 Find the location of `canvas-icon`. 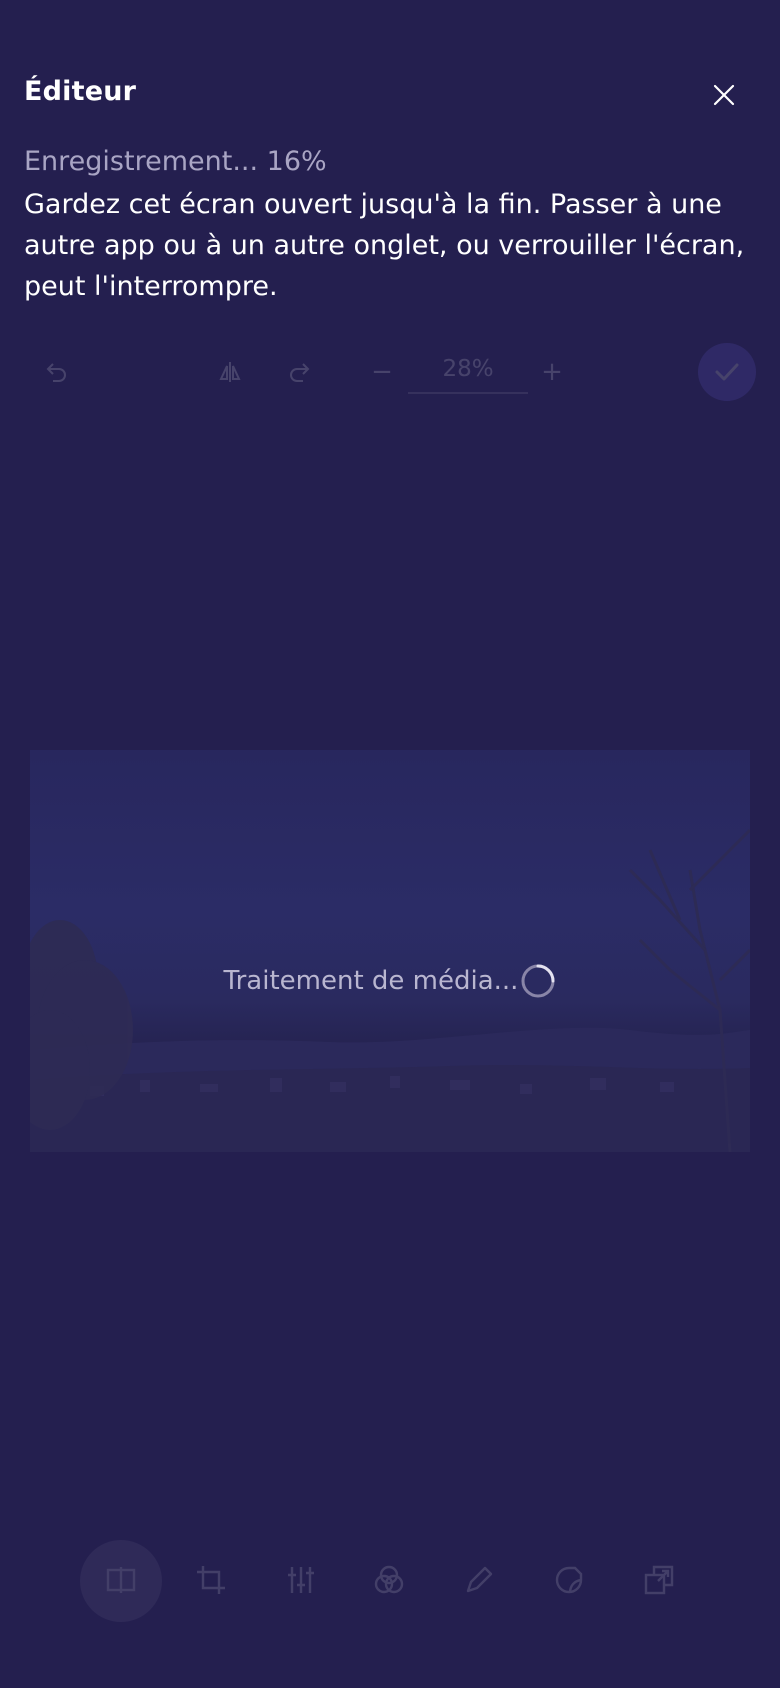

canvas-icon is located at coordinates (121, 1580).